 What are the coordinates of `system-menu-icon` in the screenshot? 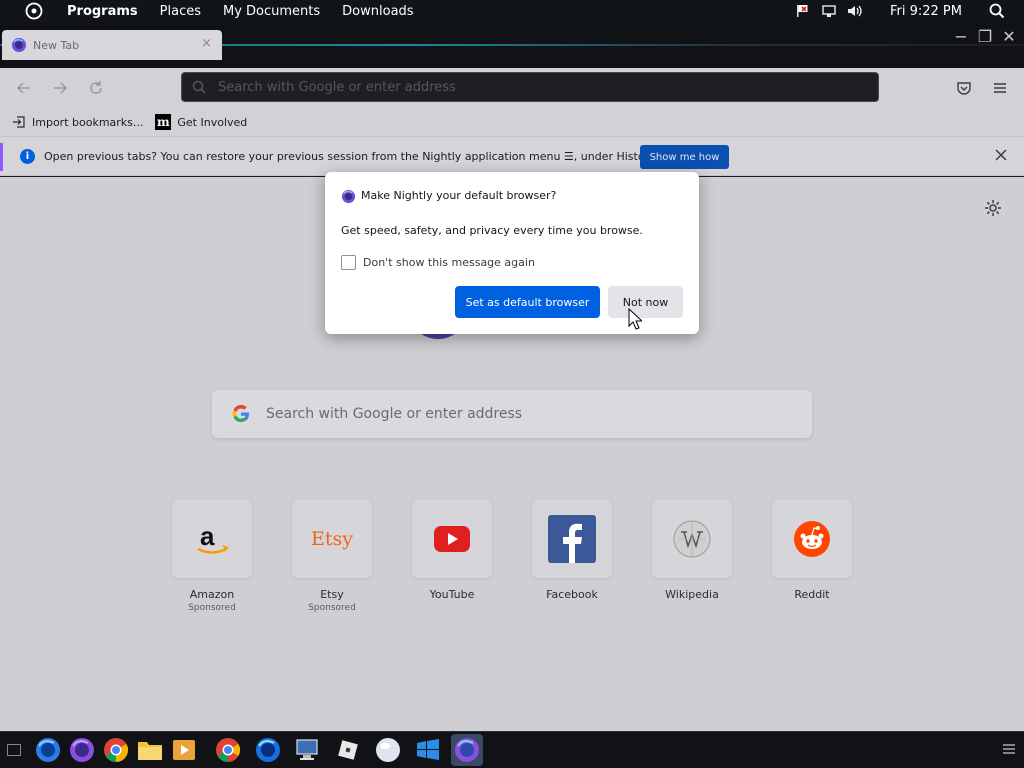 It's located at (34, 11).